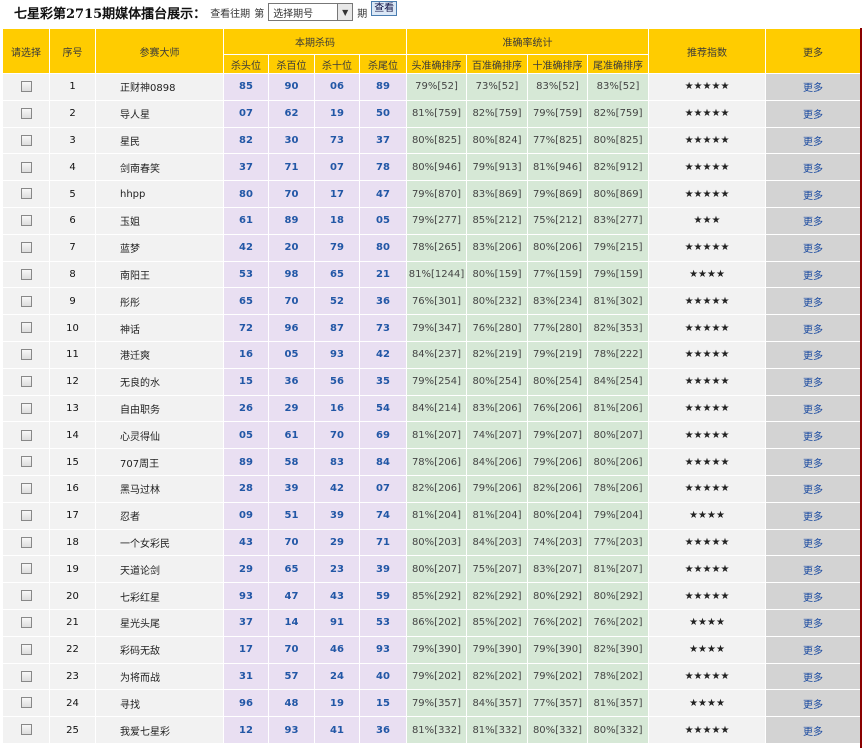  I want to click on query-button: 查看, so click(384, 8).